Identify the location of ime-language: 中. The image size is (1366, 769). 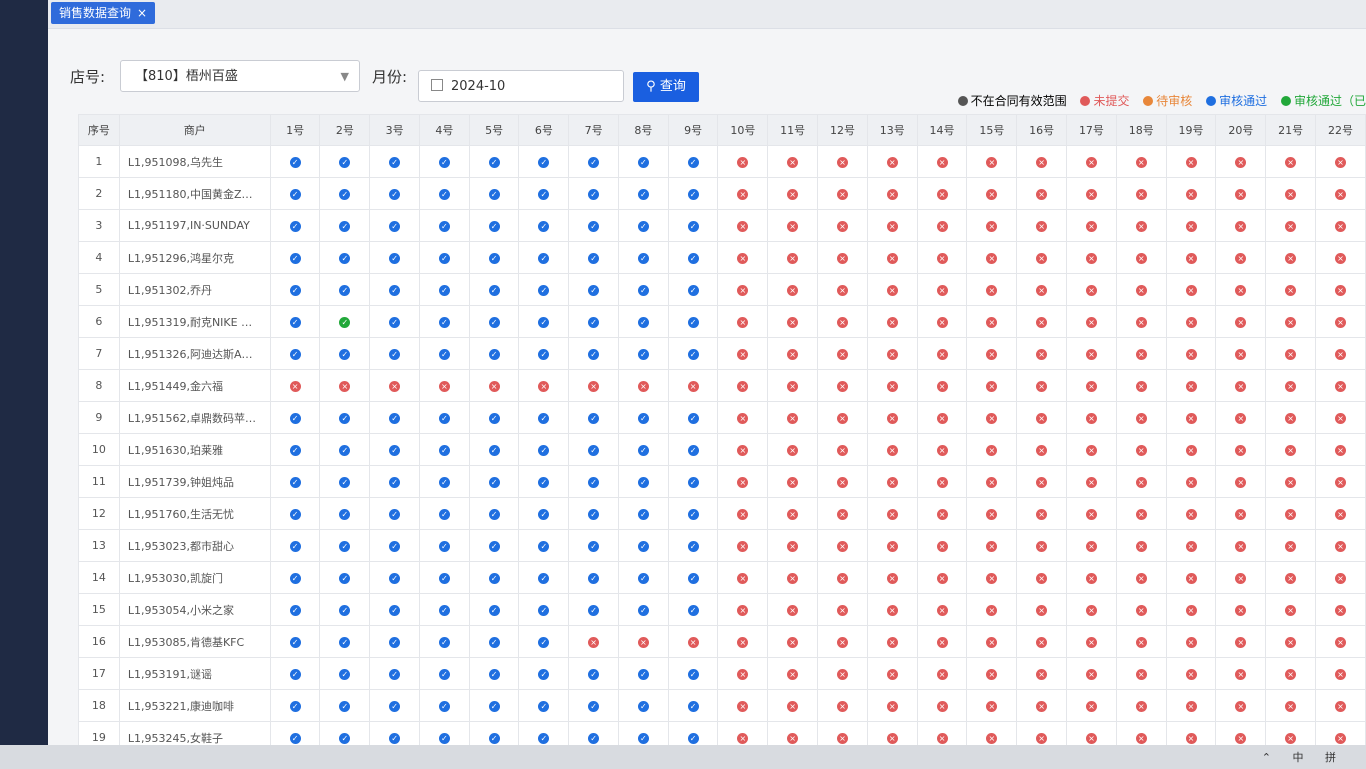
(1298, 757).